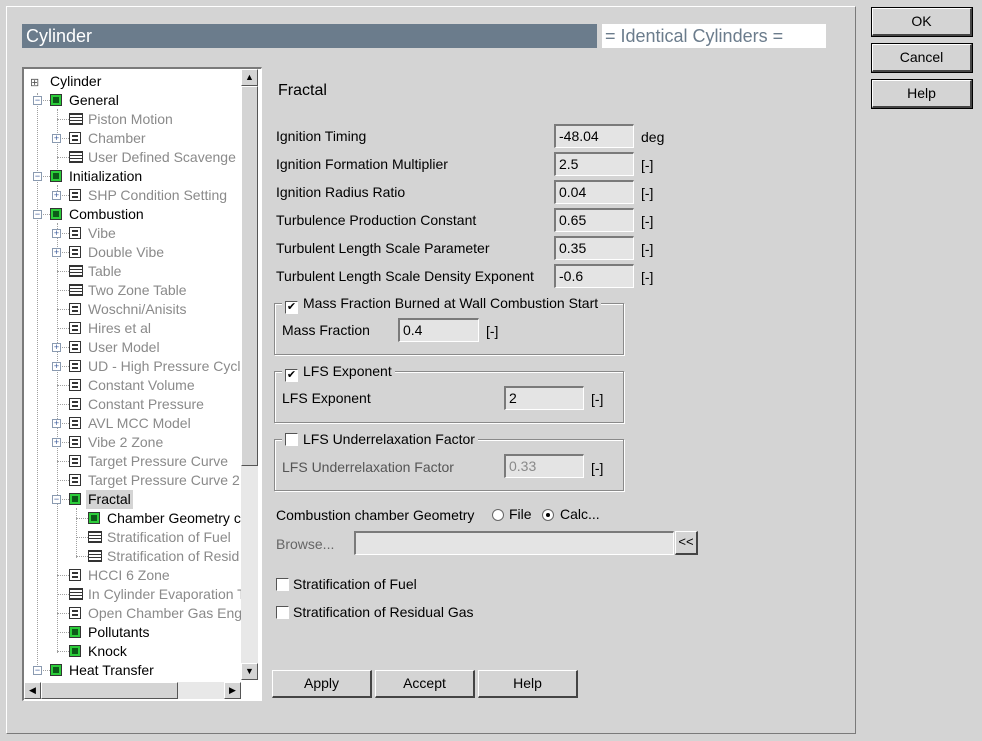 The height and width of the screenshot is (741, 982). I want to click on mass-fraction-label: Mass Fraction, so click(326, 330).